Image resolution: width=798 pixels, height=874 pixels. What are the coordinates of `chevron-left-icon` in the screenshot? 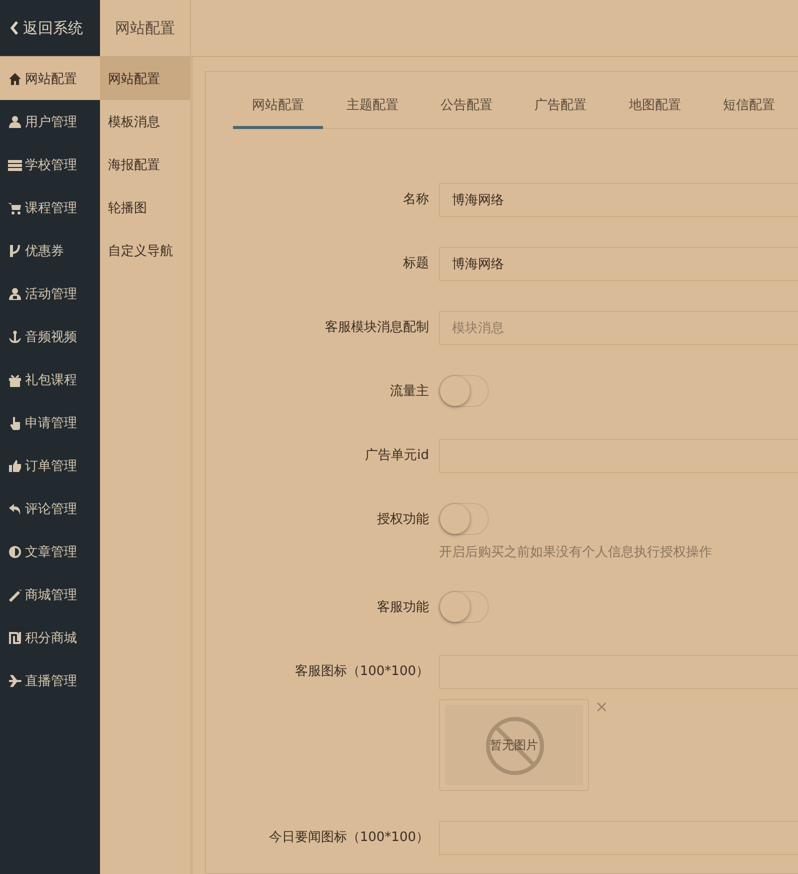 It's located at (14, 28).